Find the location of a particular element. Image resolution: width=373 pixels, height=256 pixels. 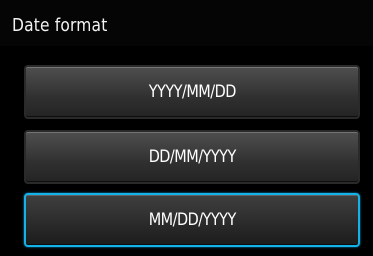

option-label: YYYY/MM/DD is located at coordinates (192, 92).